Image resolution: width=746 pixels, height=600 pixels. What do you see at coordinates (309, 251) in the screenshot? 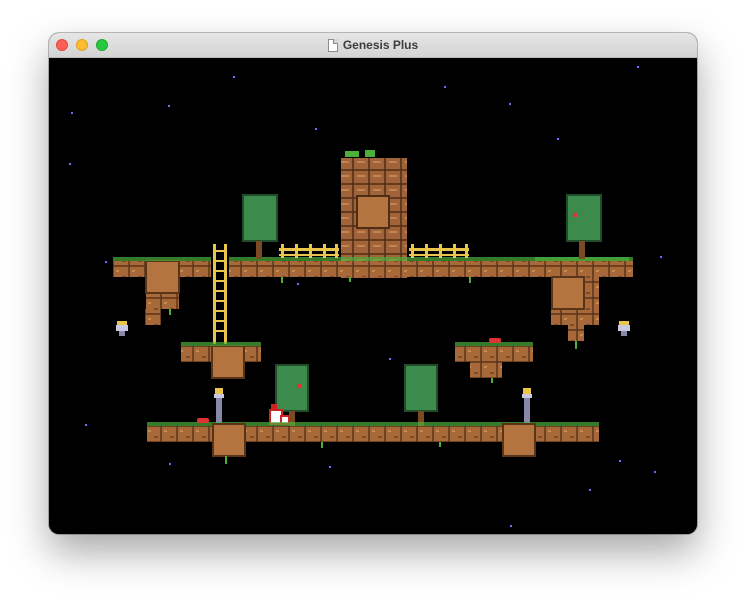
I see `fence-left` at bounding box center [309, 251].